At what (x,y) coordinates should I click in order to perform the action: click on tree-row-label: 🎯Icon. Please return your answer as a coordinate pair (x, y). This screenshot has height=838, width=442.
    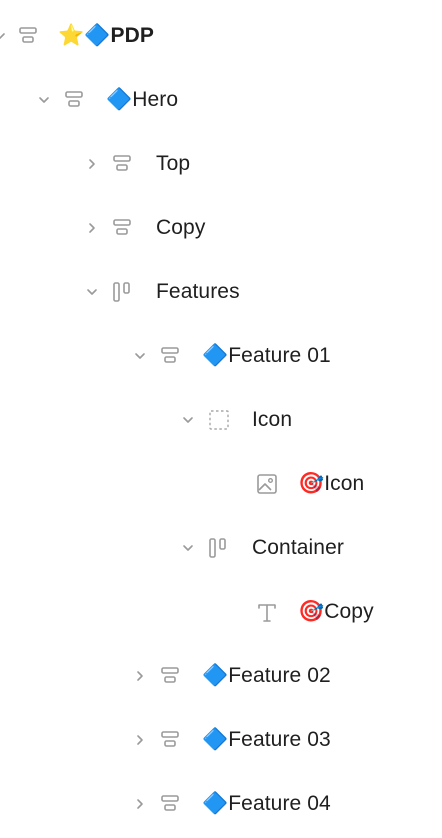
    Looking at the image, I should click on (331, 483).